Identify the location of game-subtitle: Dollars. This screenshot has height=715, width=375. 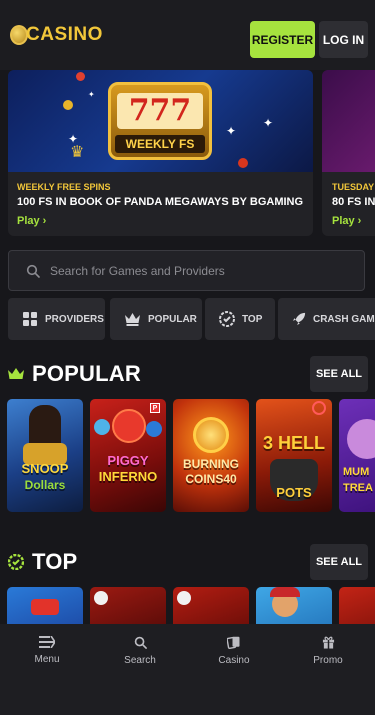
(45, 485).